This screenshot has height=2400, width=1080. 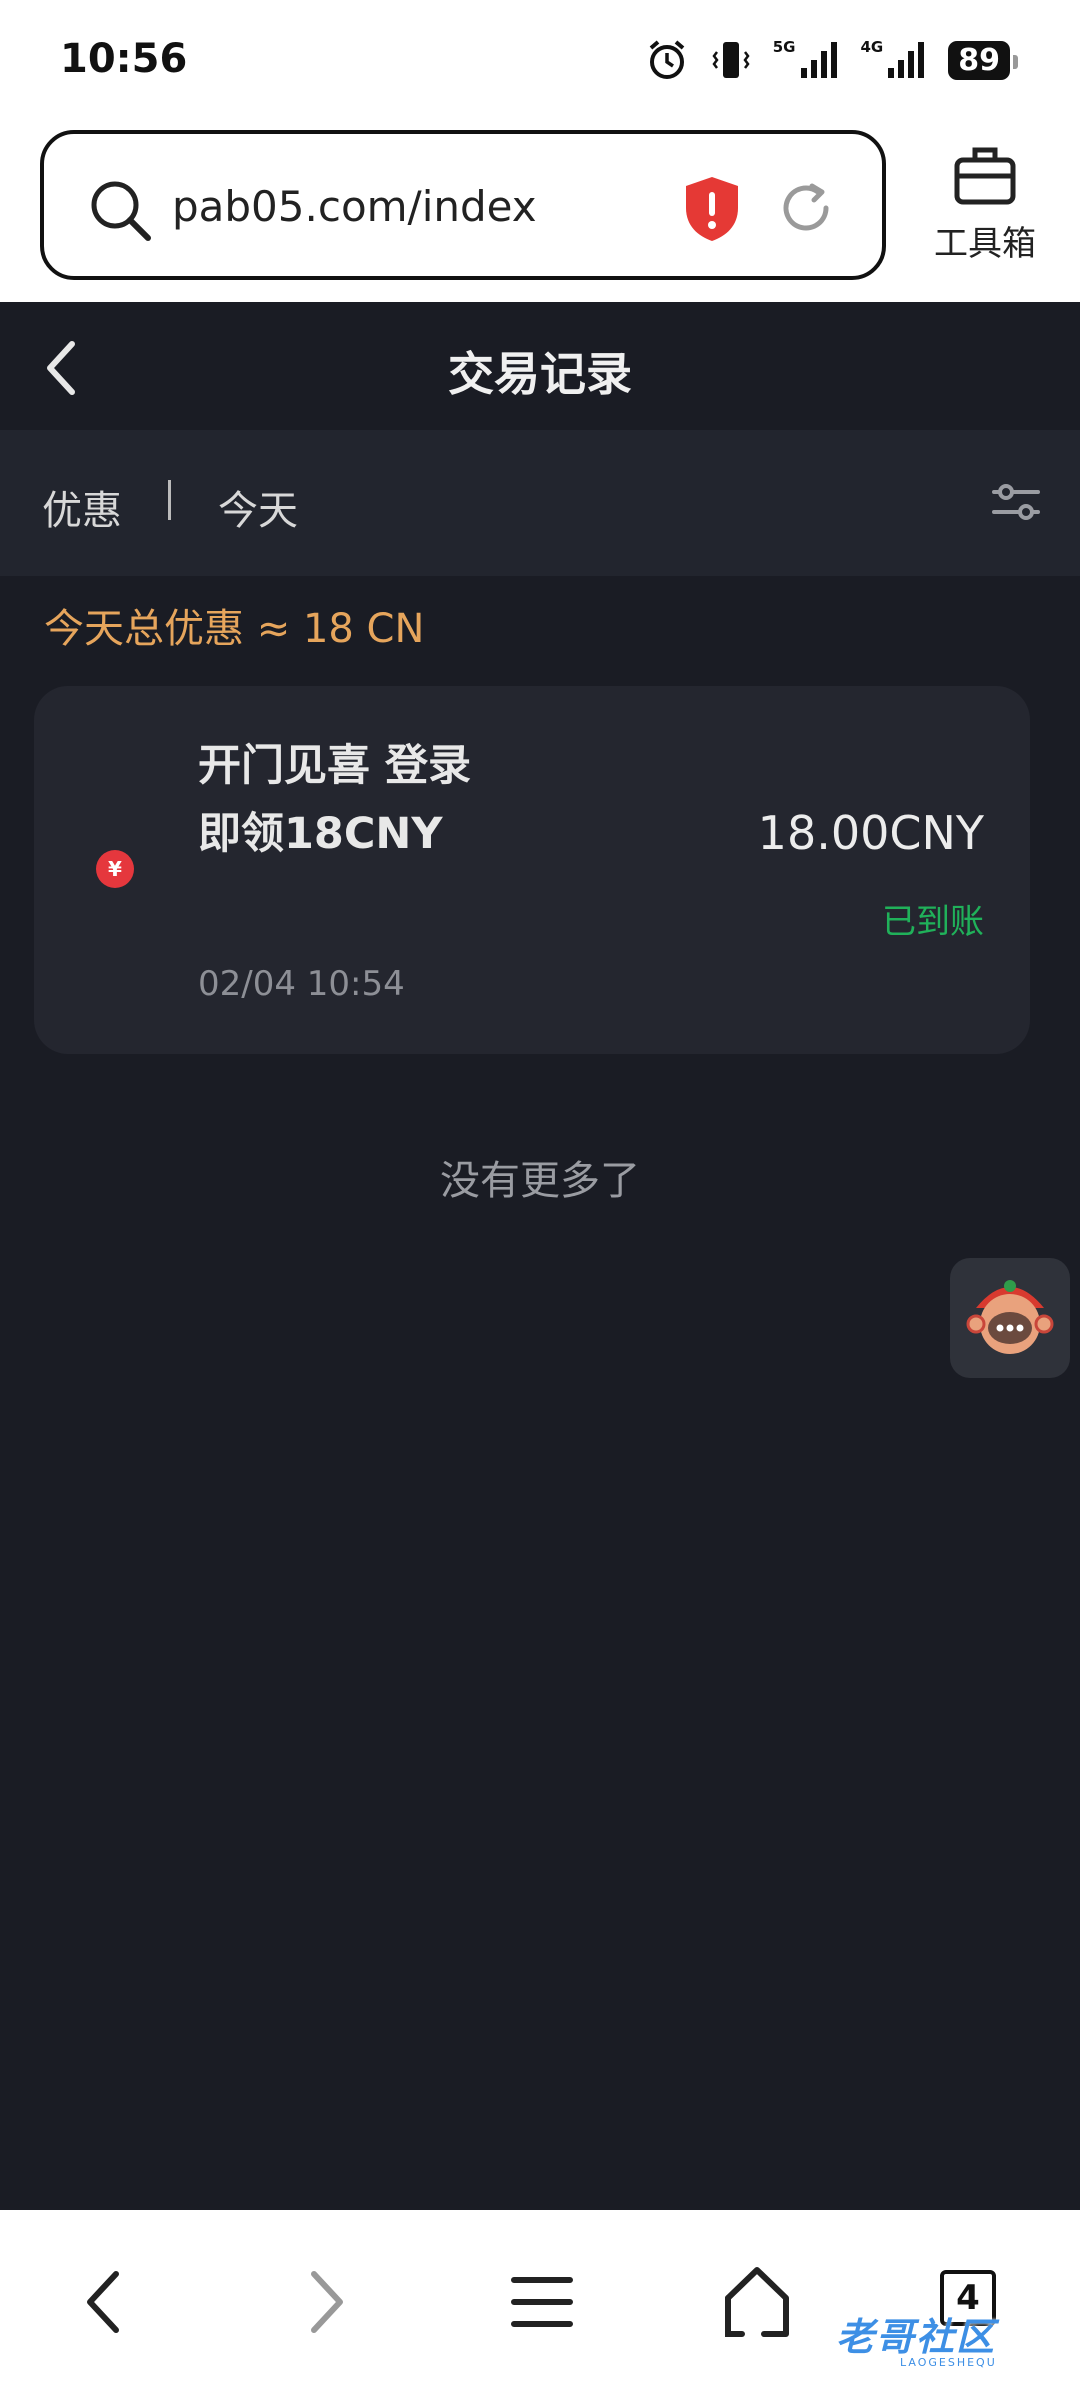 What do you see at coordinates (234, 629) in the screenshot?
I see `today-total-summary: 今天总优惠 ≈ 18 CN` at bounding box center [234, 629].